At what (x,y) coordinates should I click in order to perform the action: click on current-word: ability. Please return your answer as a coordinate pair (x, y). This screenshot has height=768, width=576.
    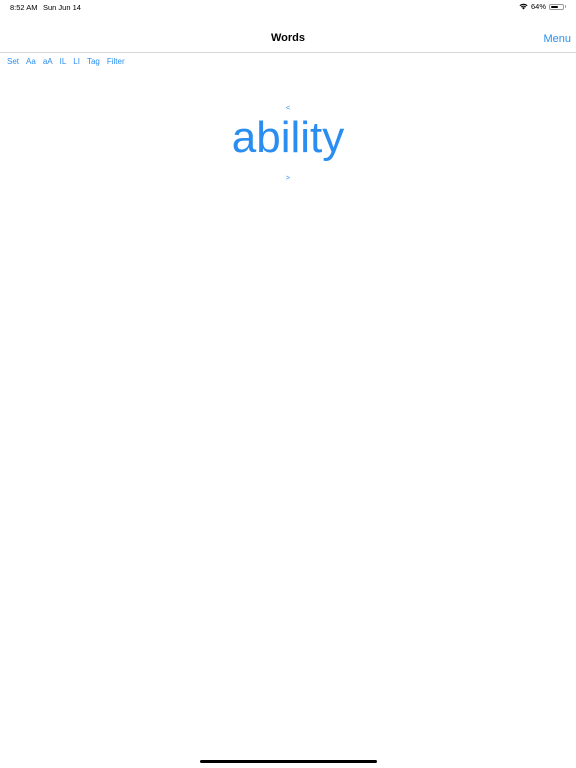
    Looking at the image, I should click on (288, 137).